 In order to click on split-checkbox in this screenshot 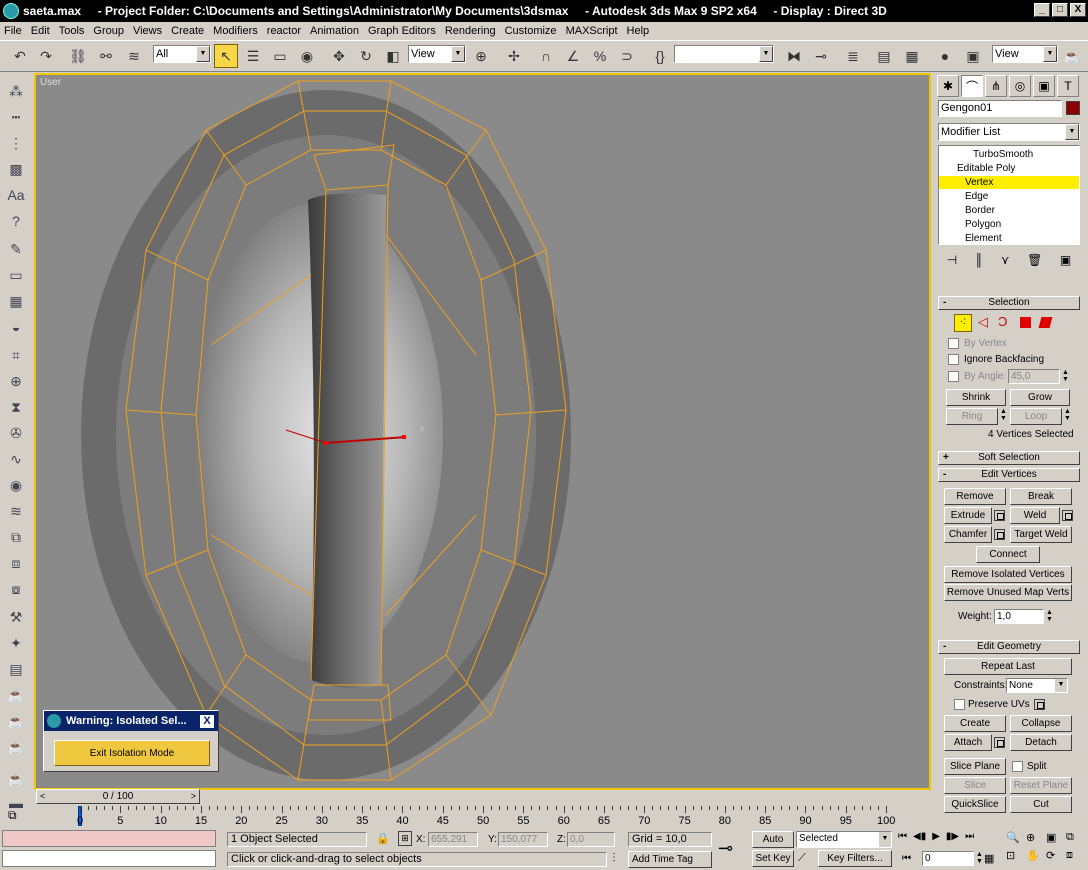, I will do `click(1017, 766)`.